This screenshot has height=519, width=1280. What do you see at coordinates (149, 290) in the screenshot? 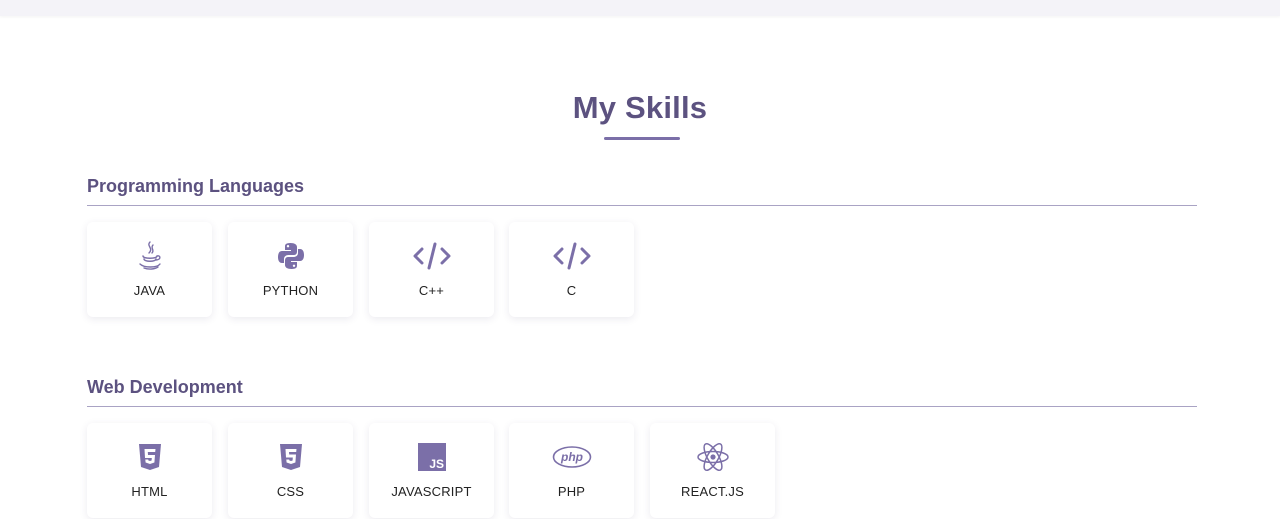
I see `skill-label: JAVA` at bounding box center [149, 290].